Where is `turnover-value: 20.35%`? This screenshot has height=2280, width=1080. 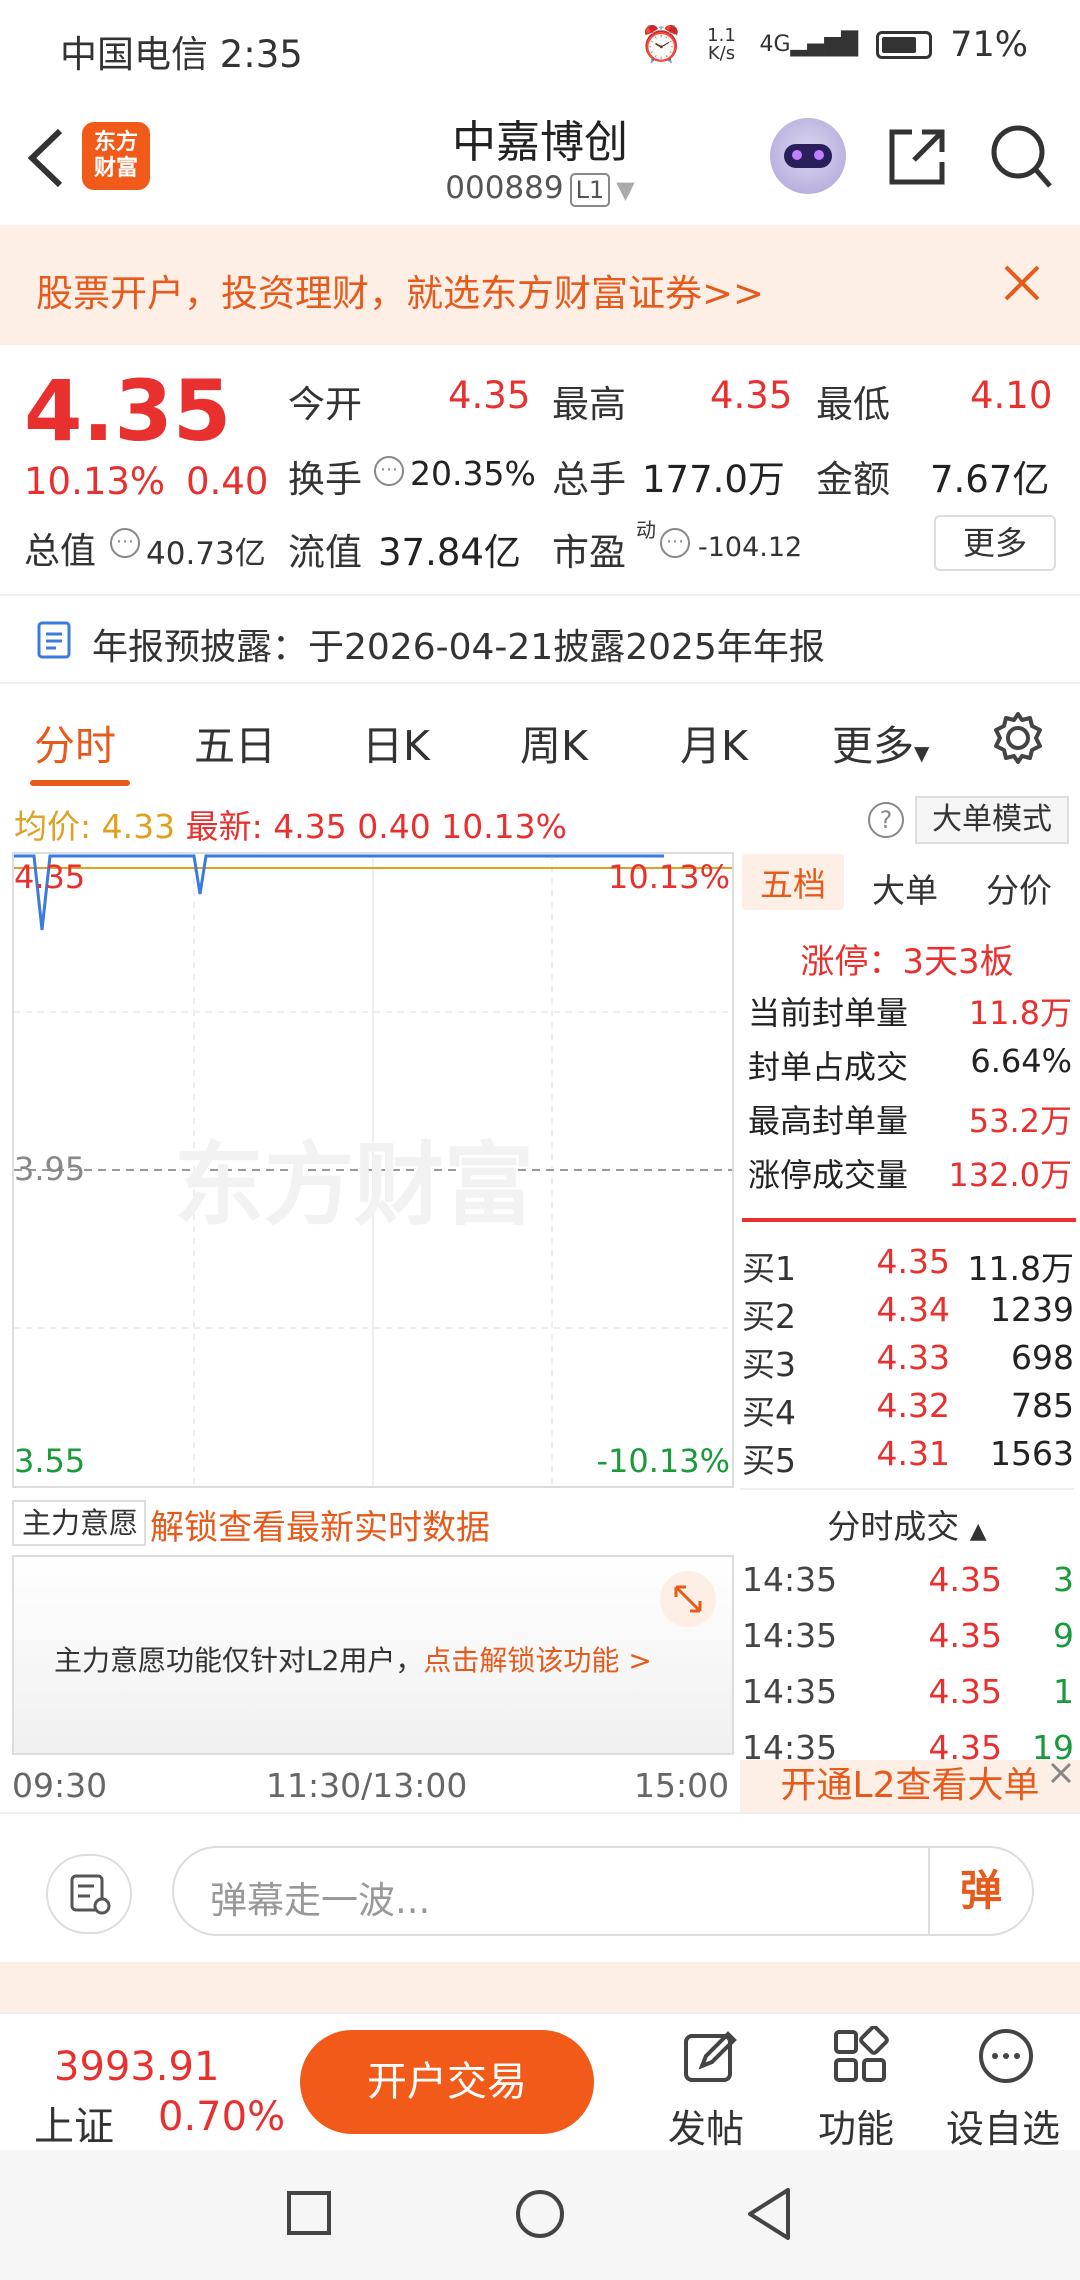 turnover-value: 20.35% is located at coordinates (473, 473).